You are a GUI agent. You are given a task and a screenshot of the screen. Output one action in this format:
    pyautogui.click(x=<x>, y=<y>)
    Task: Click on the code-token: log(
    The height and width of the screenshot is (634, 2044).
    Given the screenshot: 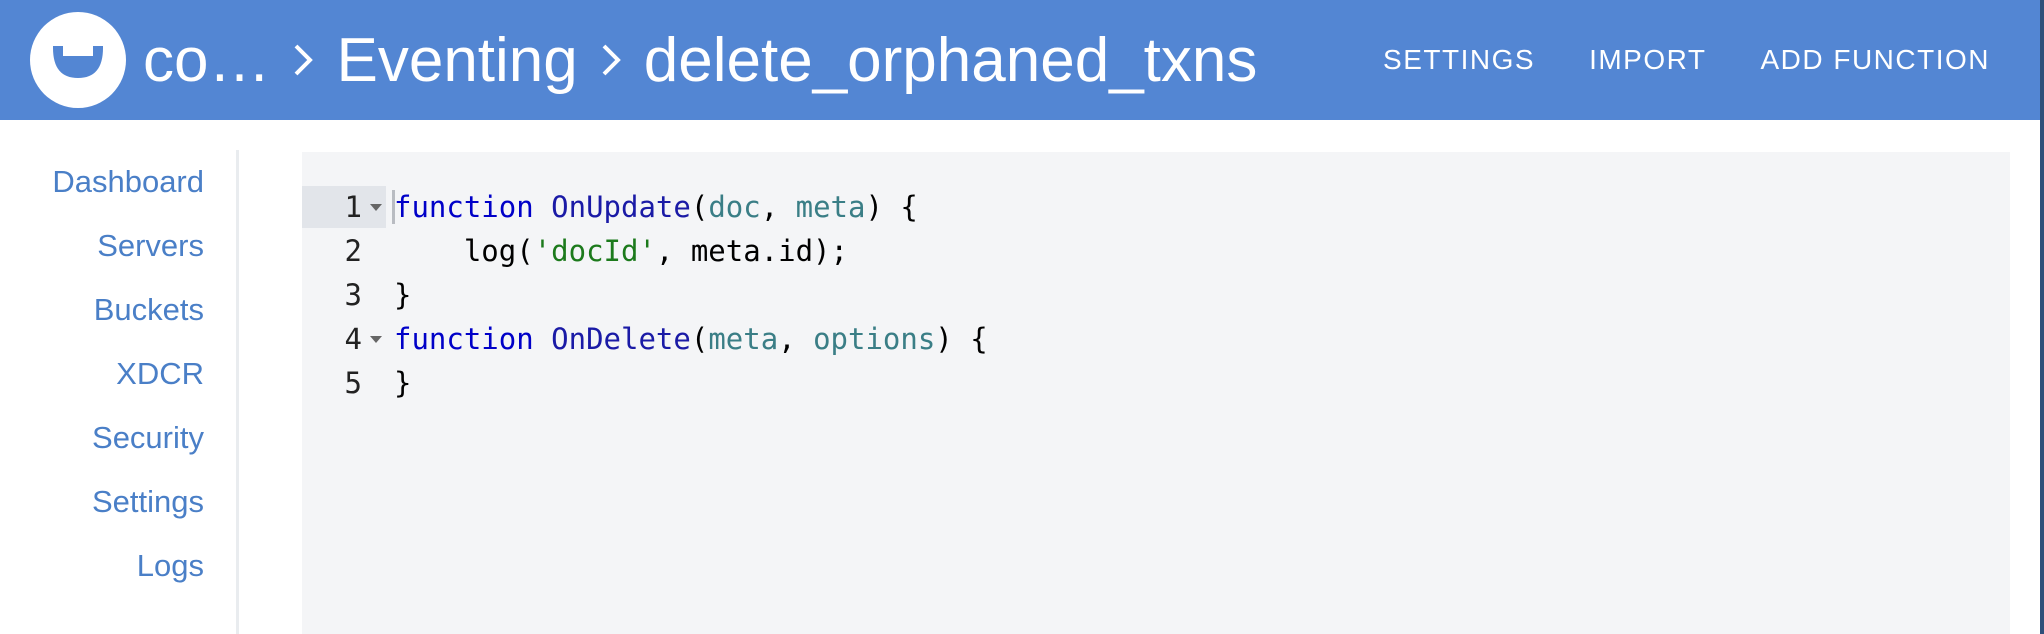 What is the action you would take?
    pyautogui.click(x=464, y=251)
    